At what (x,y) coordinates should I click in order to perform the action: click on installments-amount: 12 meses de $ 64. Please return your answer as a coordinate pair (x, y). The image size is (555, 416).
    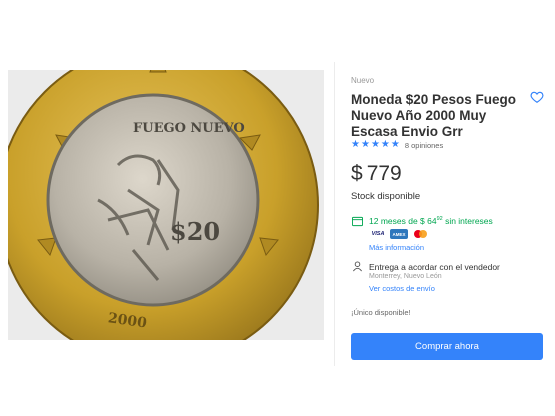
    Looking at the image, I should click on (403, 221).